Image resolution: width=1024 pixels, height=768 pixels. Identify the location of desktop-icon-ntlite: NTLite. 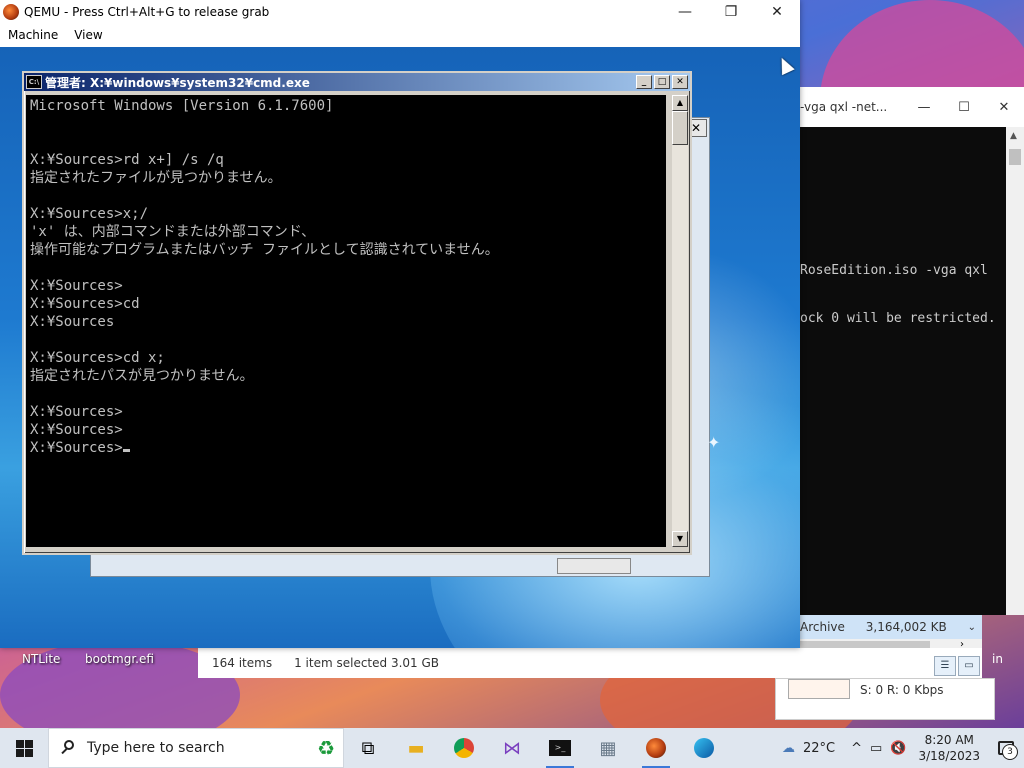
(41, 659).